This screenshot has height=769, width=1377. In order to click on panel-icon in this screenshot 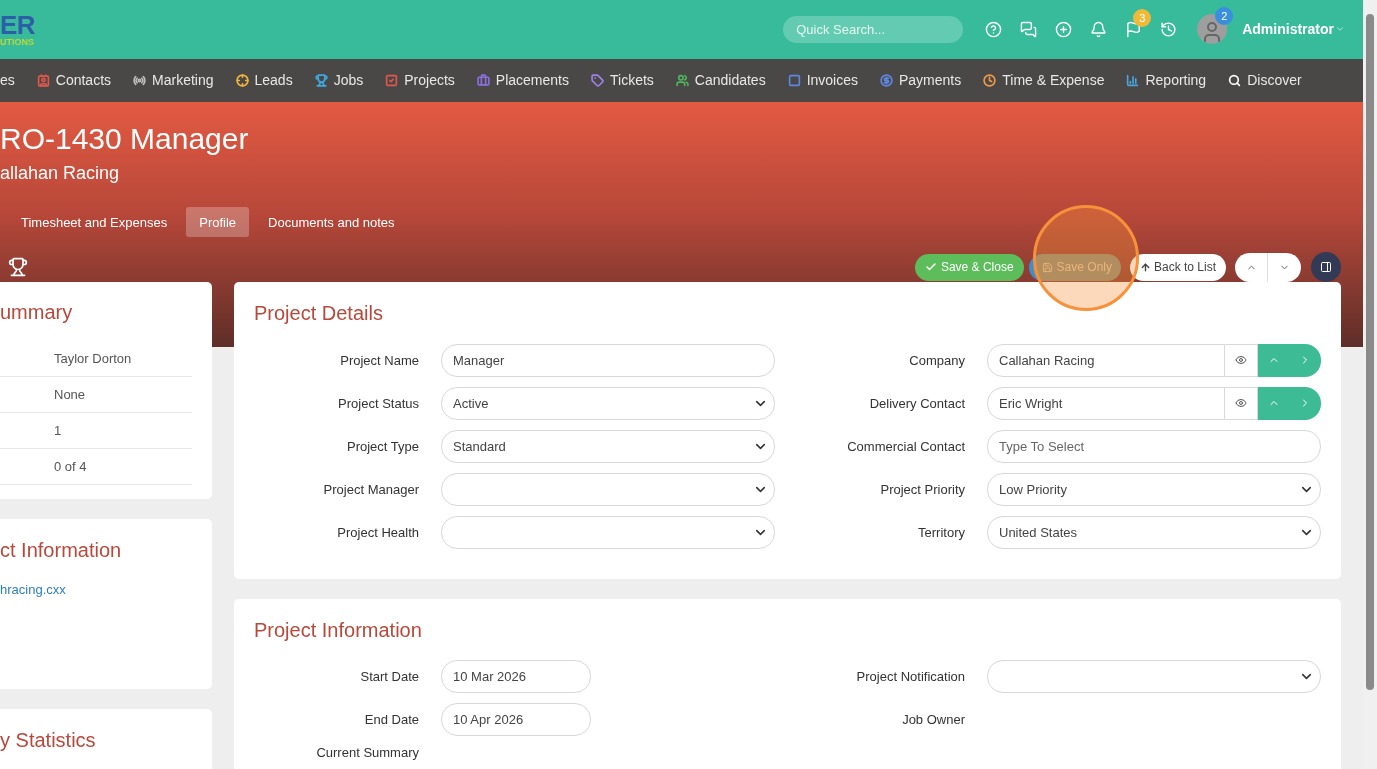, I will do `click(1326, 267)`.